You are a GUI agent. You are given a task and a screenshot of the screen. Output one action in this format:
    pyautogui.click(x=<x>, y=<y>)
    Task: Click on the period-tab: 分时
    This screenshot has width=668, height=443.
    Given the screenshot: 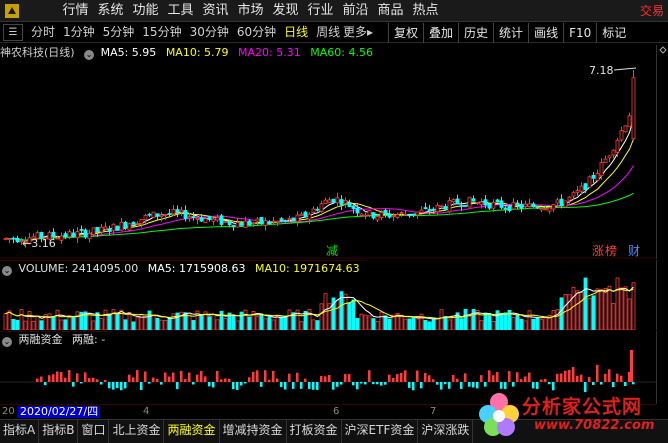 What is the action you would take?
    pyautogui.click(x=43, y=32)
    